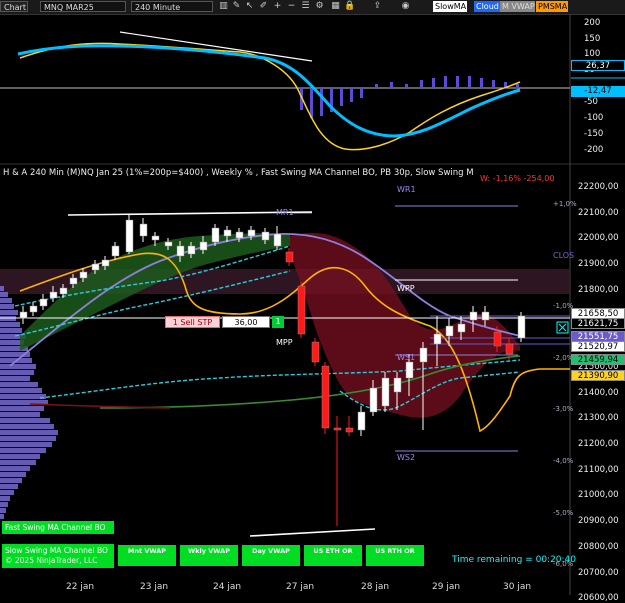 This screenshot has height=603, width=625. What do you see at coordinates (269, 91) in the screenshot?
I see `osc-fast-line` at bounding box center [269, 91].